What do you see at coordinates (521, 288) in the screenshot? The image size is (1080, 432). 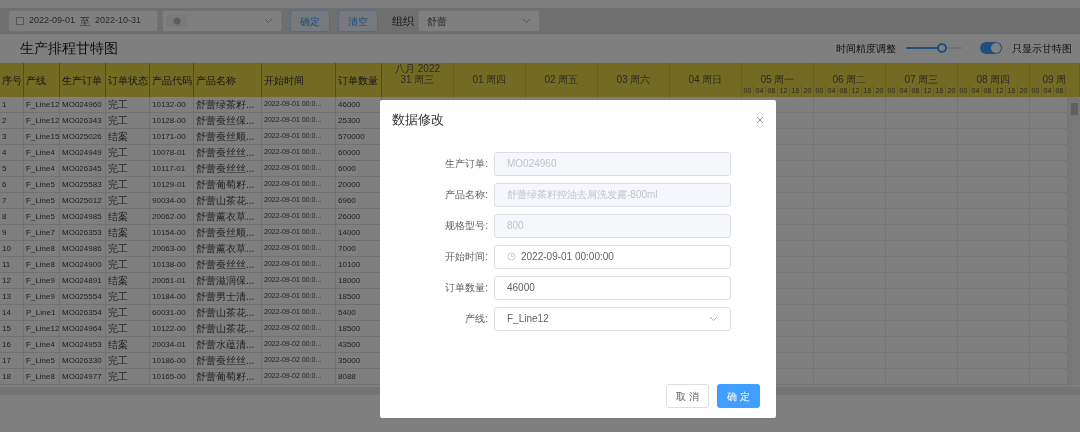 I see `field-value: 46000` at bounding box center [521, 288].